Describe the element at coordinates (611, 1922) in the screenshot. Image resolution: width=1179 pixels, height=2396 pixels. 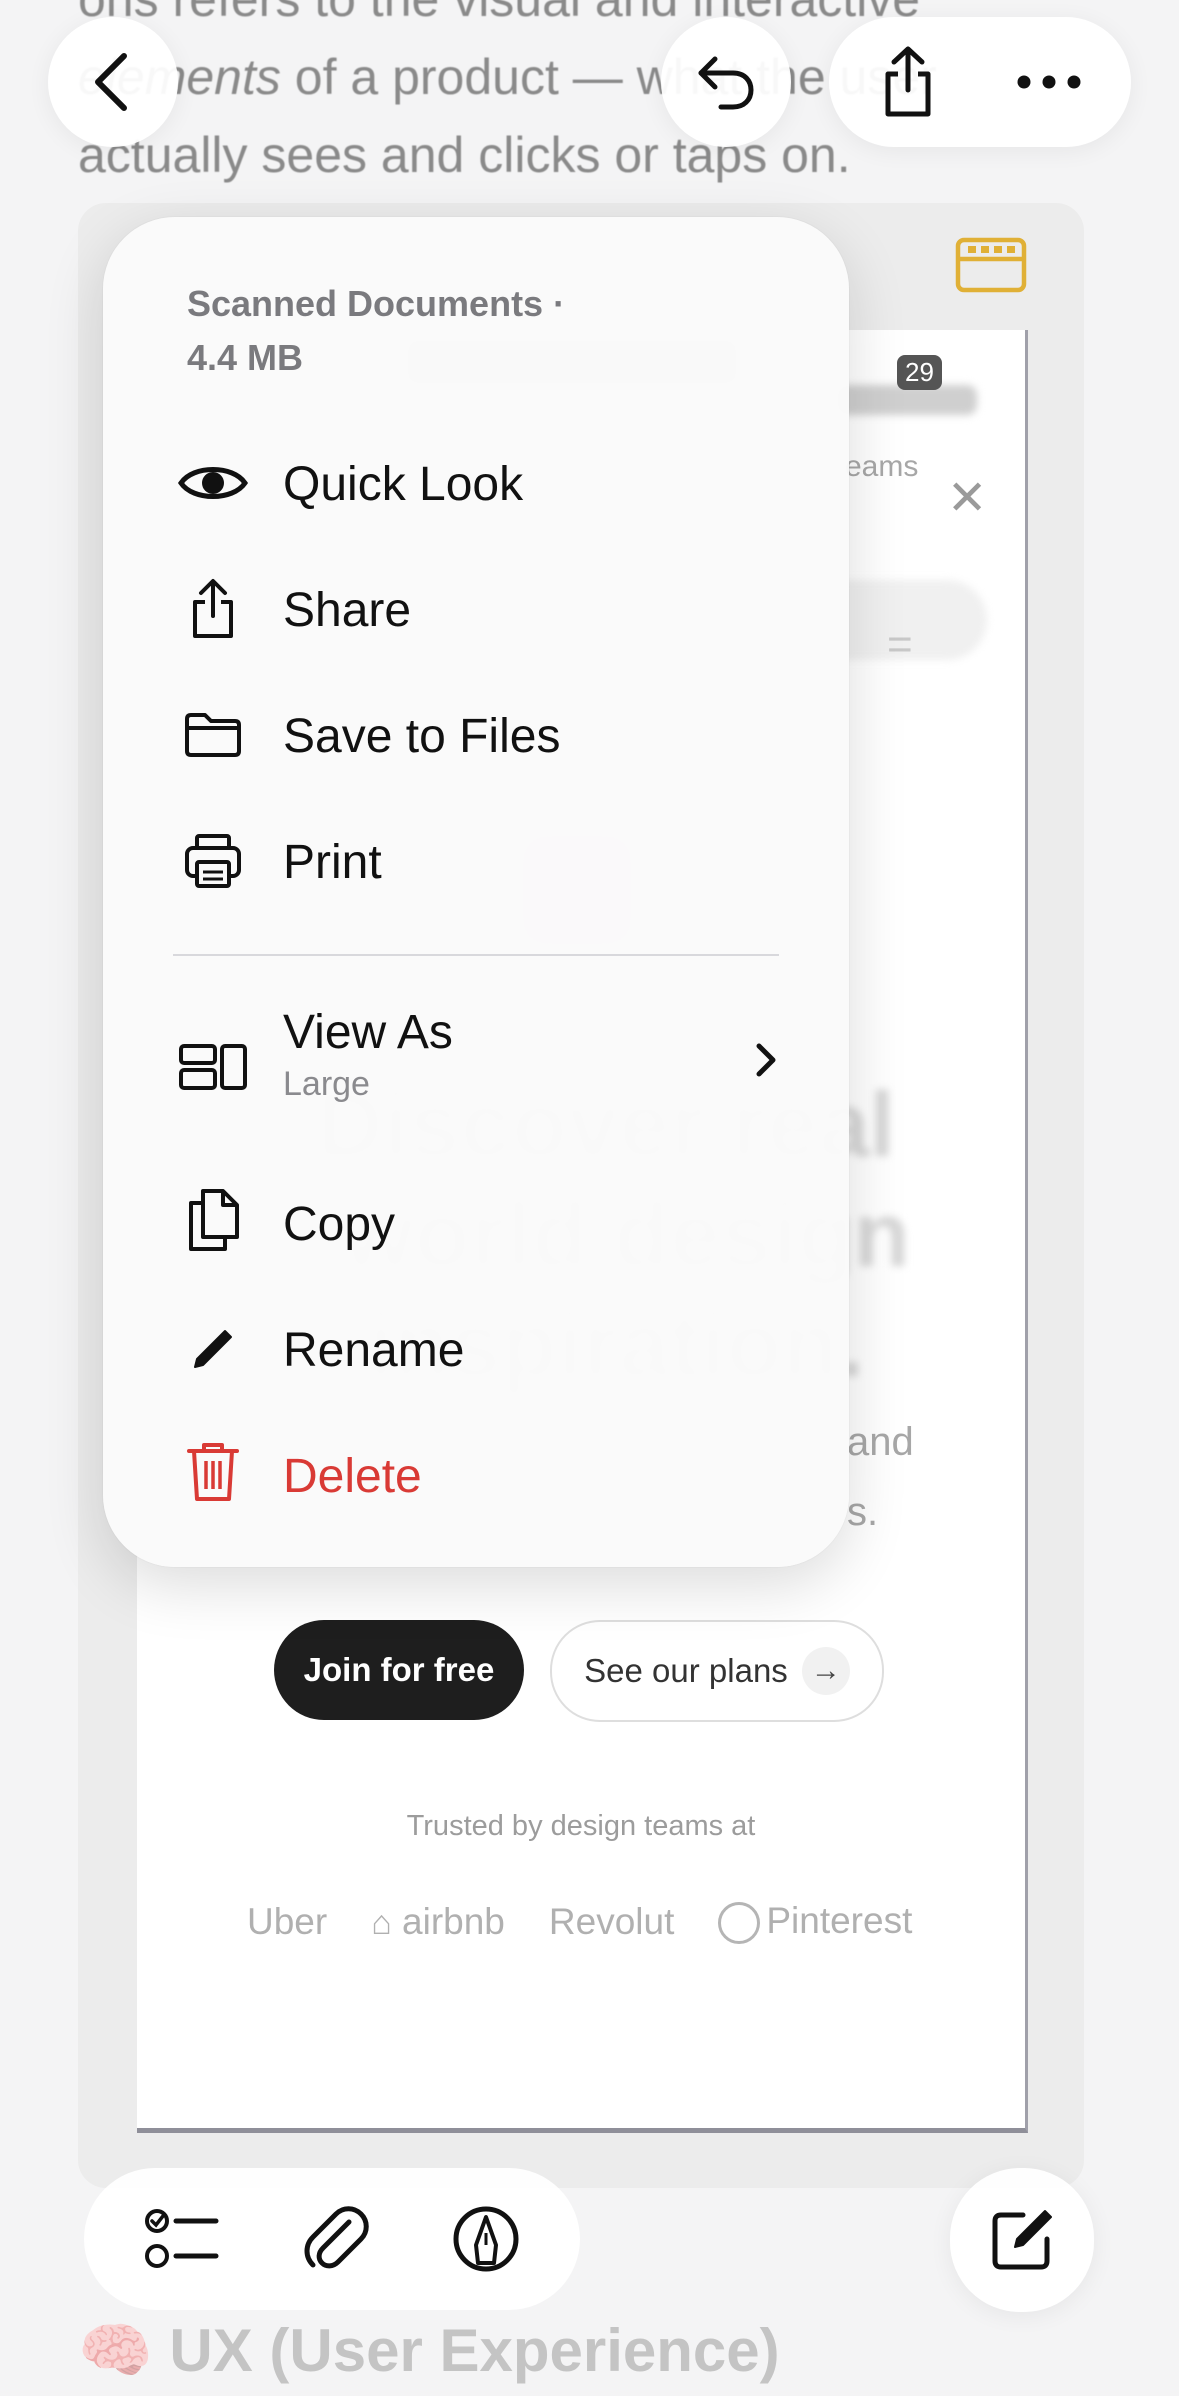
I see `logo-revolut: Revolut` at that location.